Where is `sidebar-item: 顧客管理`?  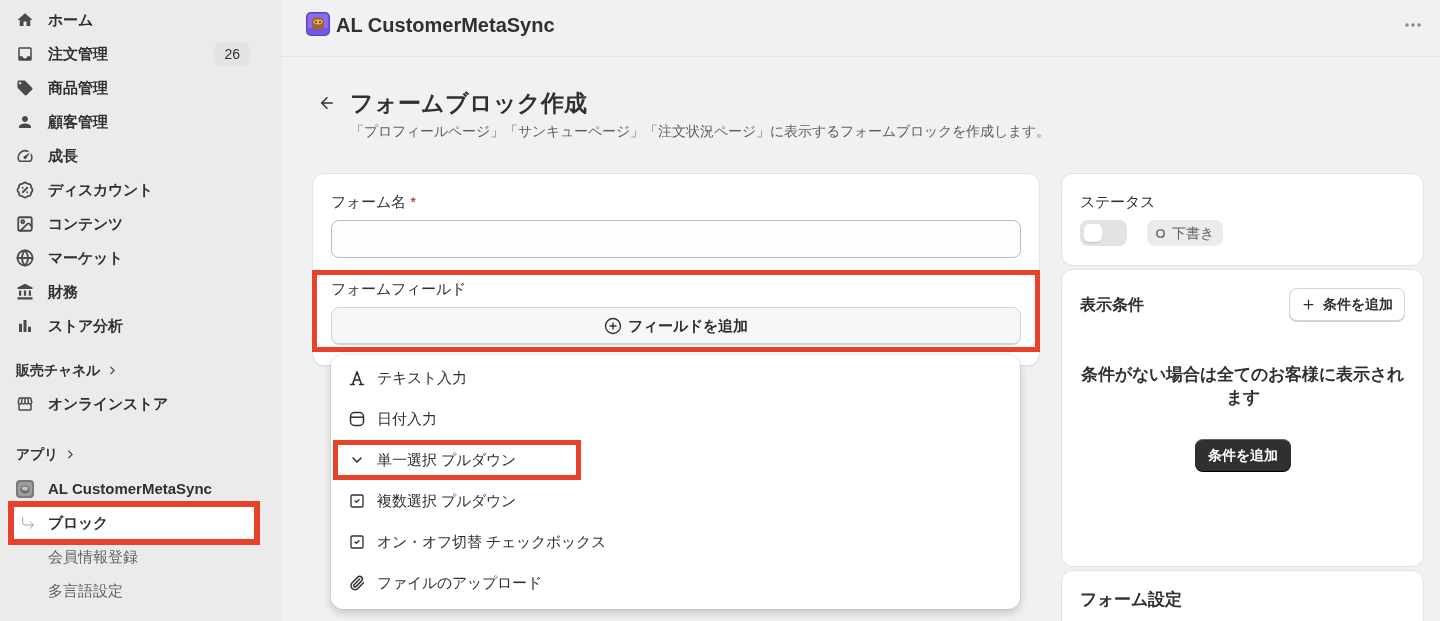 sidebar-item: 顧客管理 is located at coordinates (133, 122).